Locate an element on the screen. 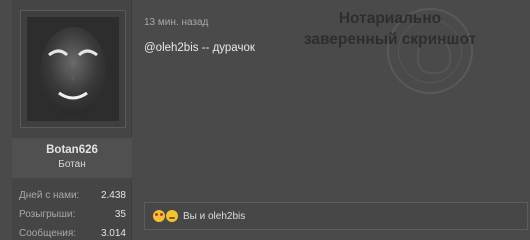  avatar is located at coordinates (73, 69).